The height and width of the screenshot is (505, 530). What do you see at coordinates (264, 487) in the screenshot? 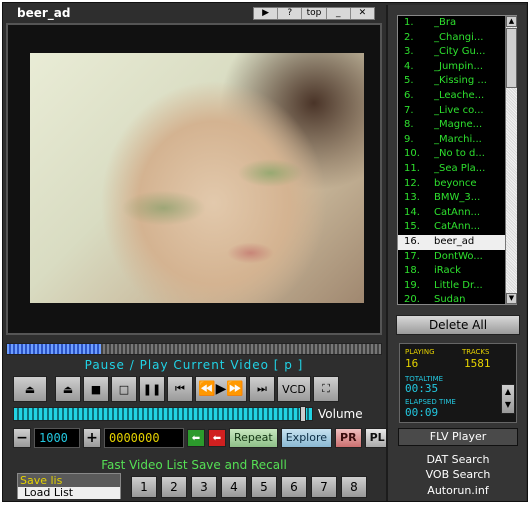
I see `slot-button: 5` at bounding box center [264, 487].